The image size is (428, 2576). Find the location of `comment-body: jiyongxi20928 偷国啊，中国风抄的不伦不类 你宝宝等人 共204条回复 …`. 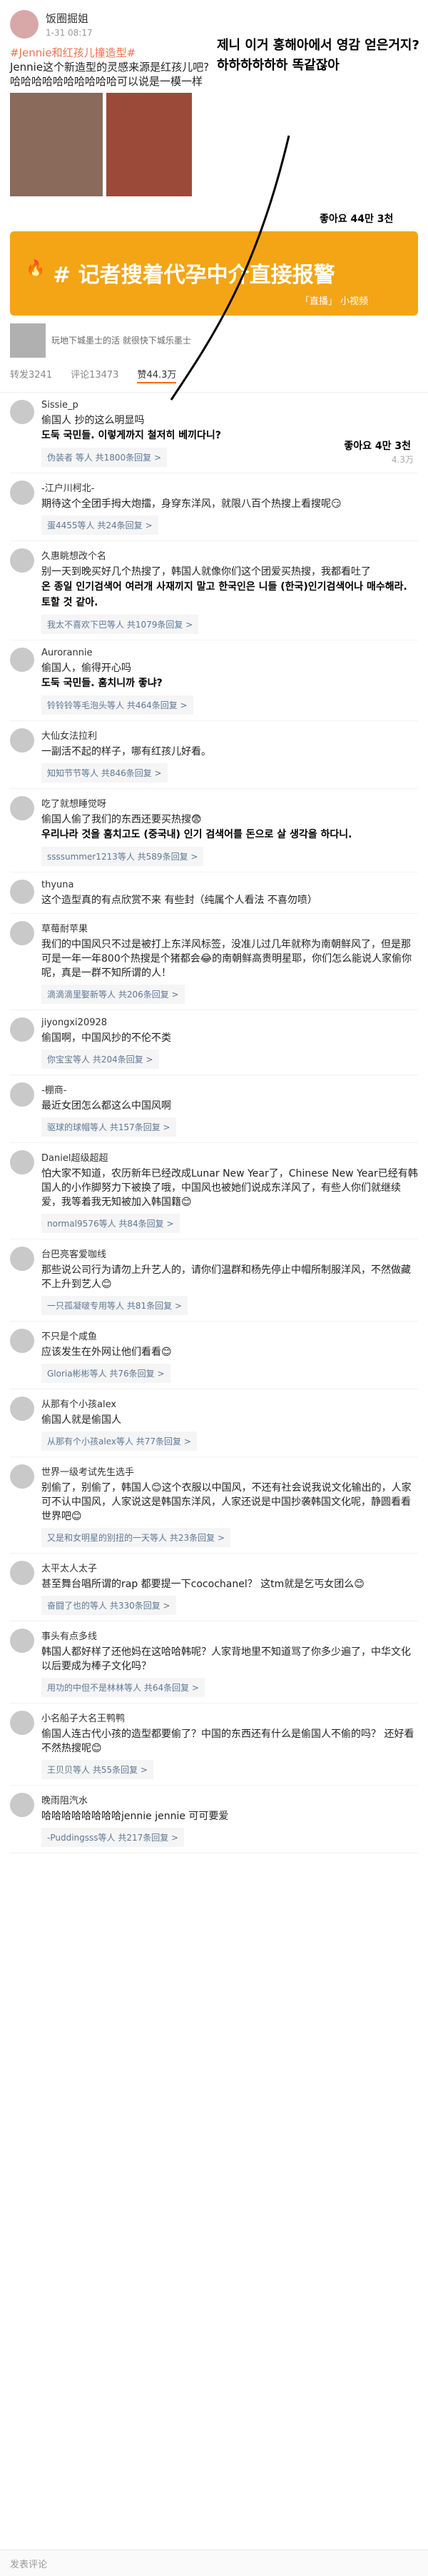

comment-body: jiyongxi20928 偷国啊，中国风抄的不伦不类 你宝宝等人 共204条回复 … is located at coordinates (229, 1043).